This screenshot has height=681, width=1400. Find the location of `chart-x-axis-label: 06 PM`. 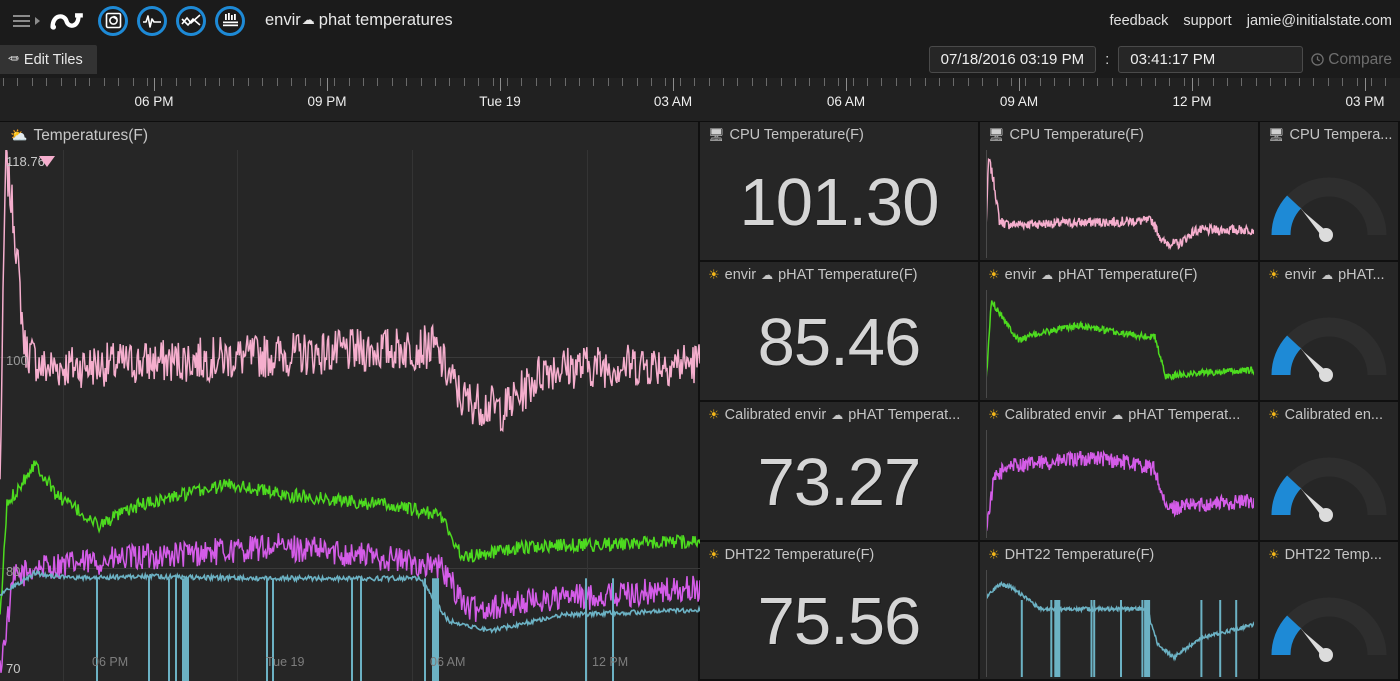

chart-x-axis-label: 06 PM is located at coordinates (110, 662).